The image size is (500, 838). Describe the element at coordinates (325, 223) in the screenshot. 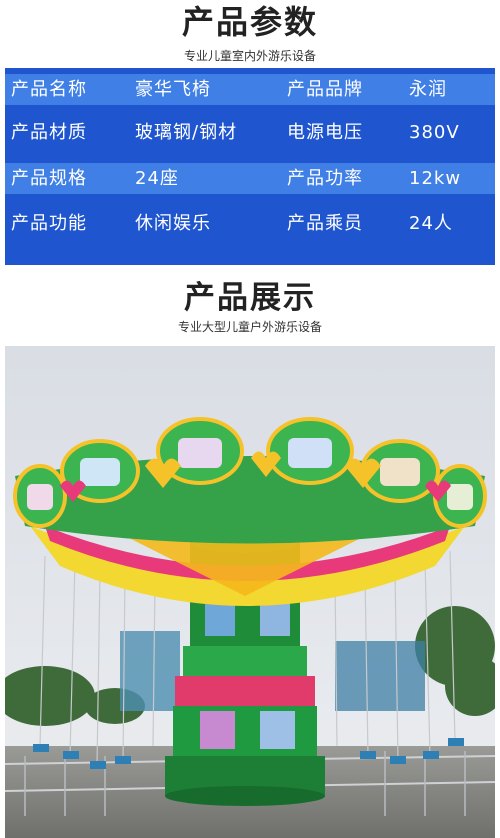

I see `param-label: 产品乘员` at that location.